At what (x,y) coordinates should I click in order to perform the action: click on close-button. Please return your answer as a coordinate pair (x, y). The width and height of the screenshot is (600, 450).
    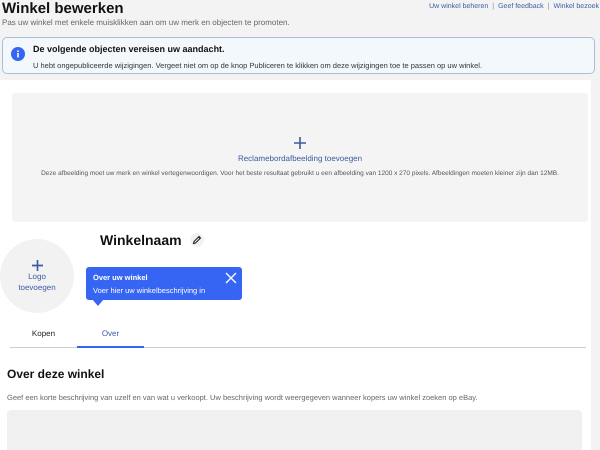
    Looking at the image, I should click on (231, 278).